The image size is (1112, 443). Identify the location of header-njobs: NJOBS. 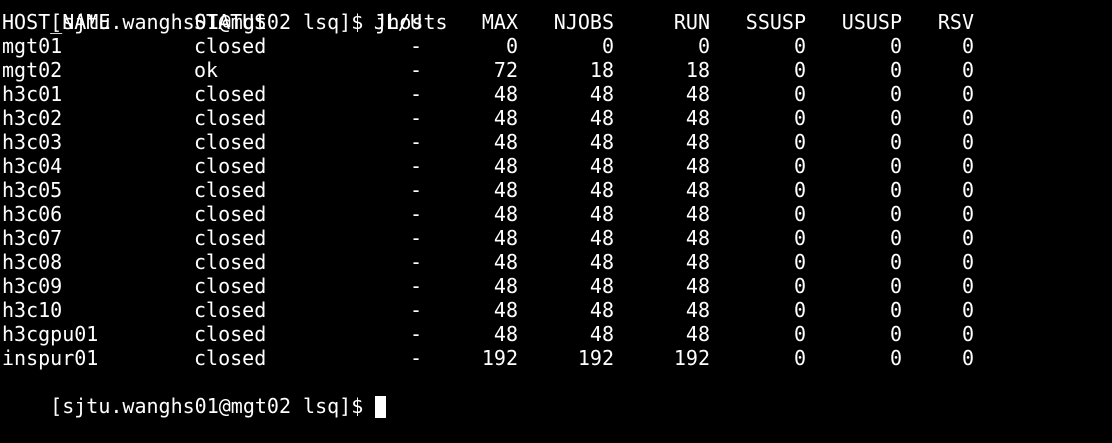
(583, 22).